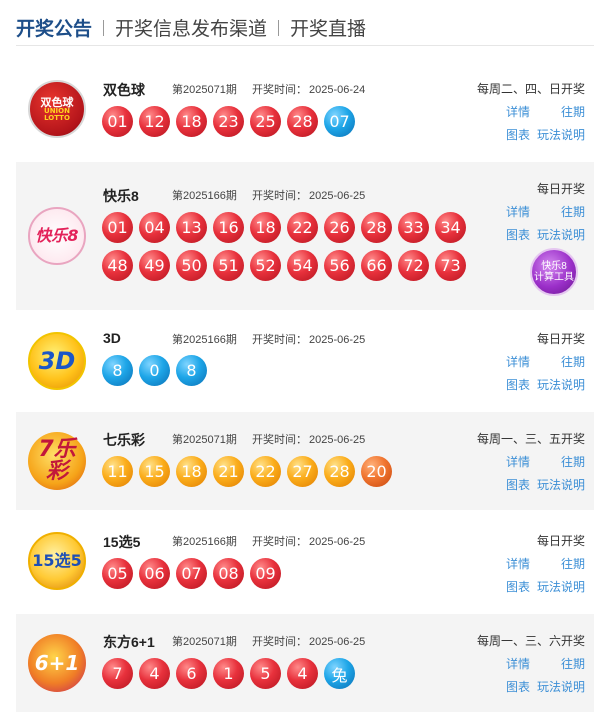  I want to click on number-ball: 11, so click(117, 471).